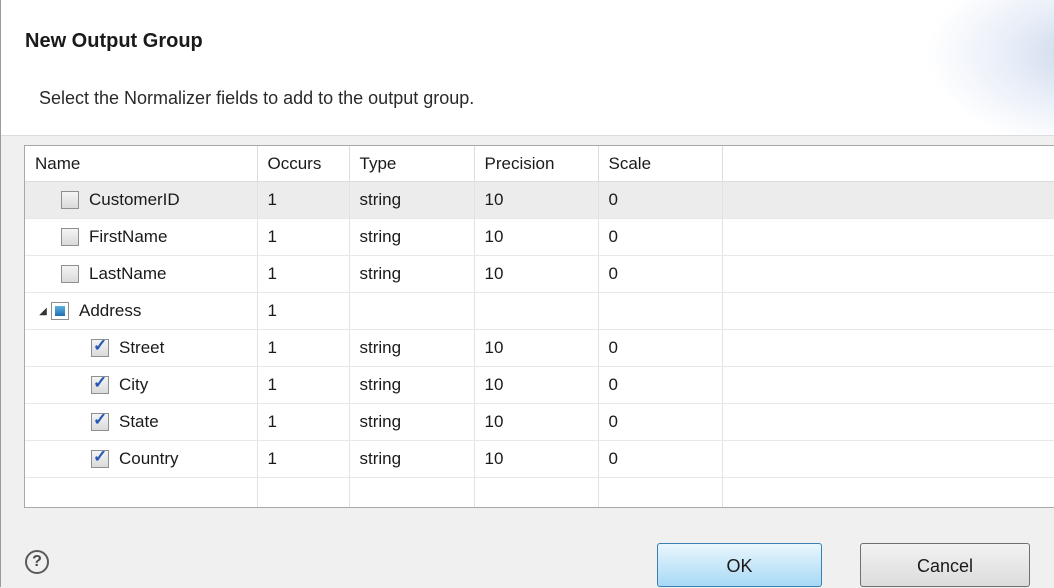  Describe the element at coordinates (141, 164) in the screenshot. I see `column-header-name: Name` at that location.